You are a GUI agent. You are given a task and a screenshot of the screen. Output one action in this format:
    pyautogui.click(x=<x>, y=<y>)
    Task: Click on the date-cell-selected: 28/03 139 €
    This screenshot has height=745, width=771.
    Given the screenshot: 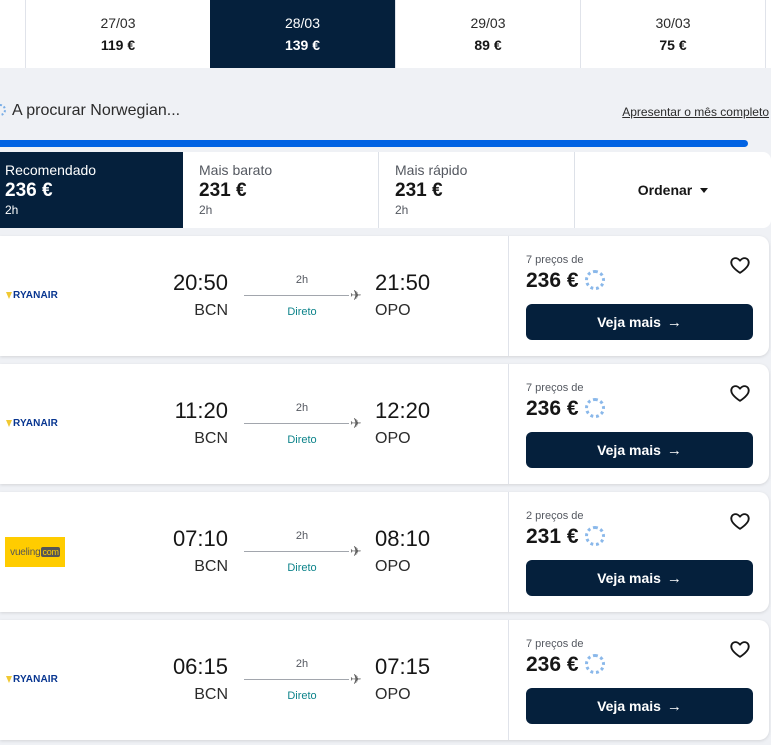 What is the action you would take?
    pyautogui.click(x=302, y=34)
    